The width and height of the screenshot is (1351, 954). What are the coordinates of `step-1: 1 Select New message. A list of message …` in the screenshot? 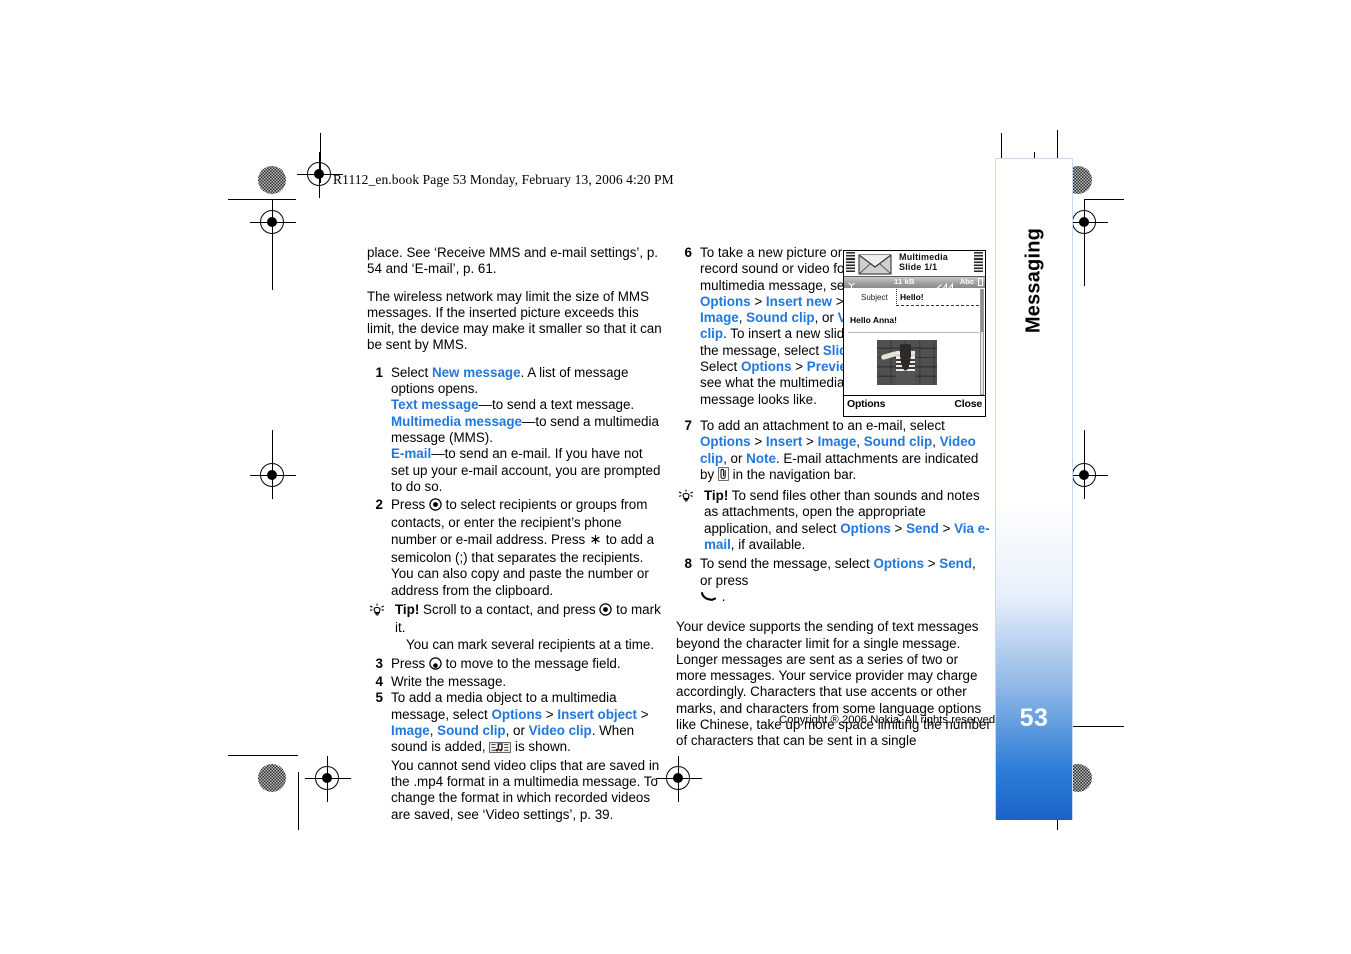 It's located at (515, 430).